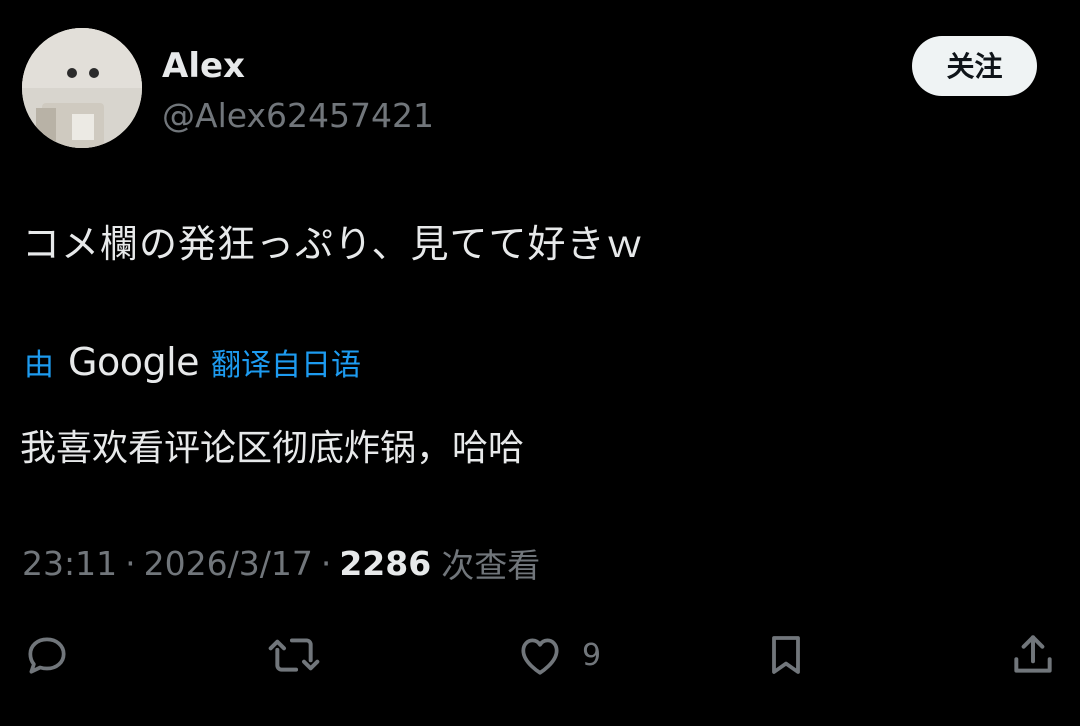  I want to click on views-label: 次查看, so click(491, 565).